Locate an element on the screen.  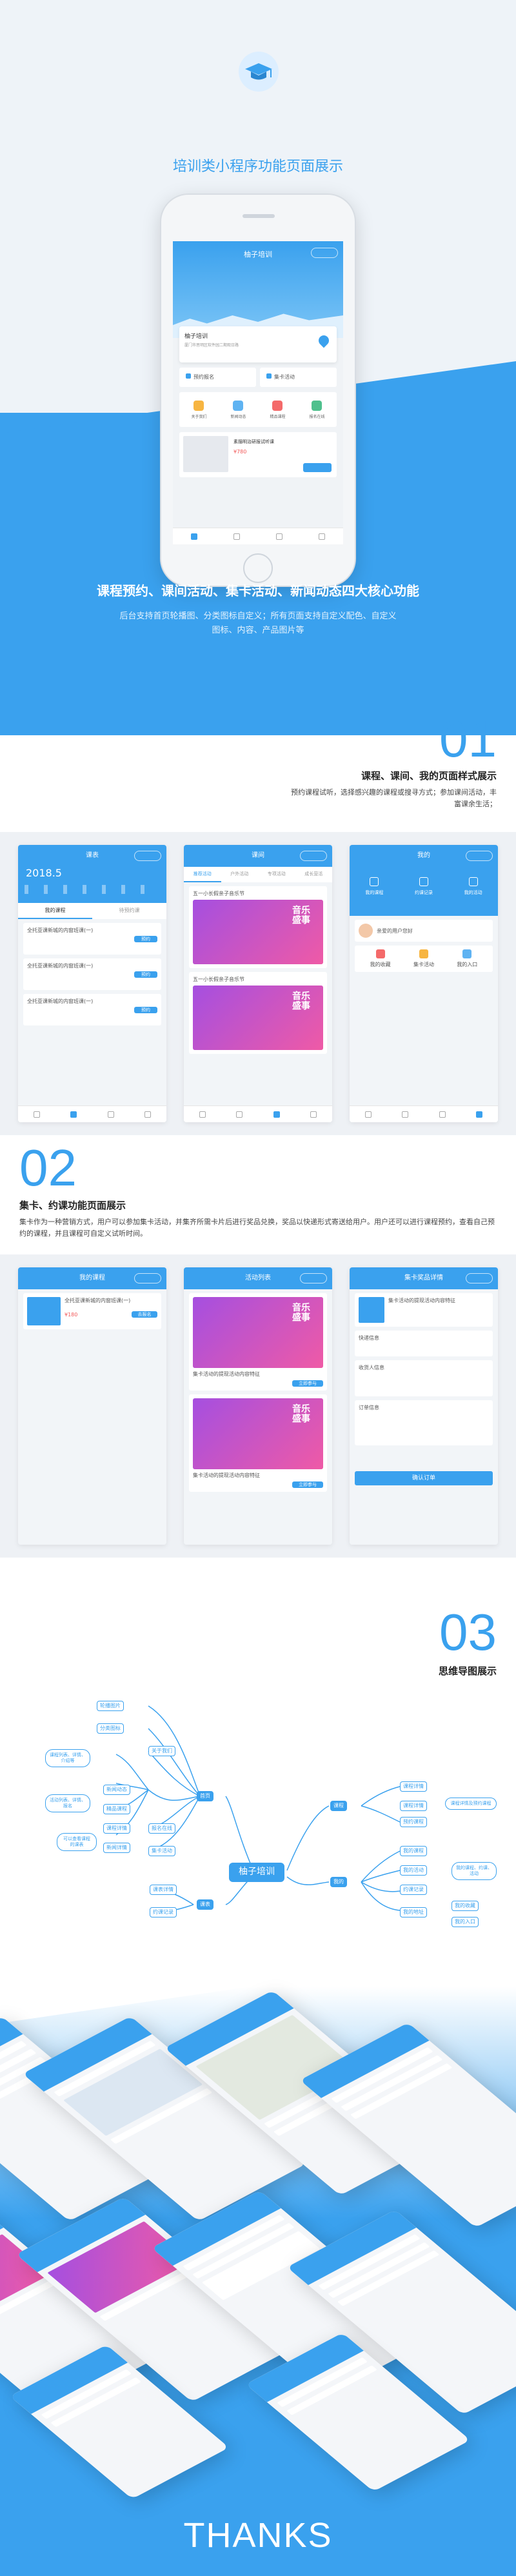
signup-button: 去报名 is located at coordinates (145, 1314).